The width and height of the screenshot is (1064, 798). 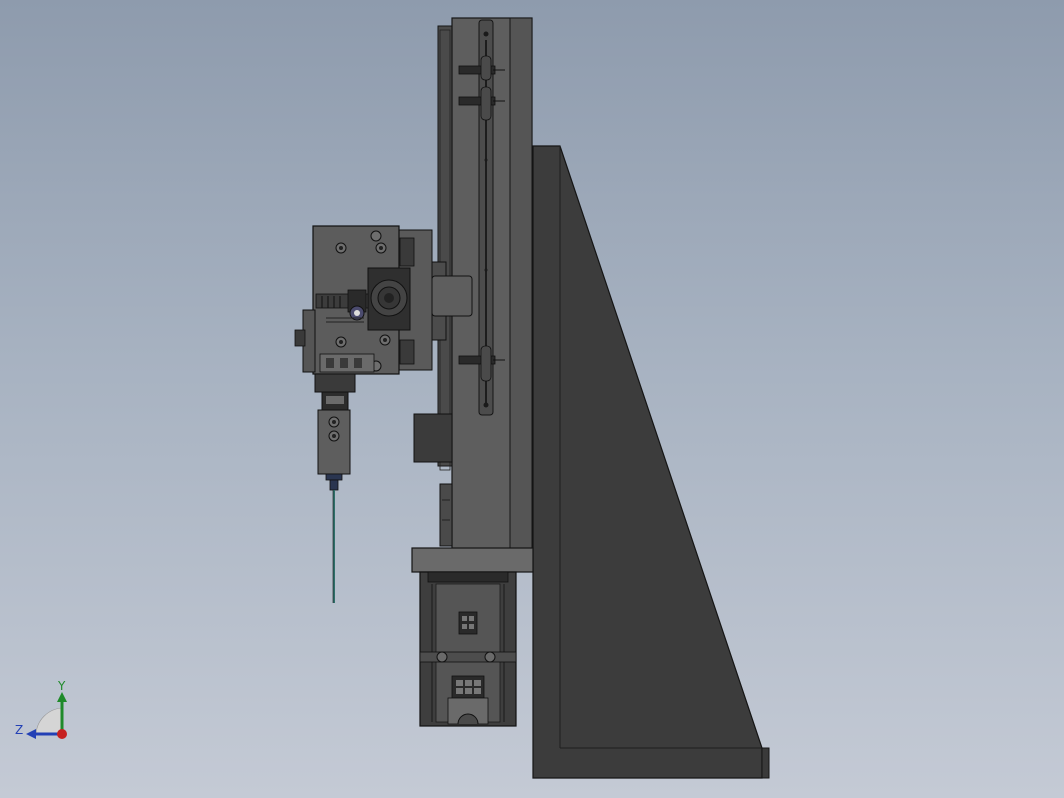 What do you see at coordinates (335, 432) in the screenshot?
I see `tool-holder` at bounding box center [335, 432].